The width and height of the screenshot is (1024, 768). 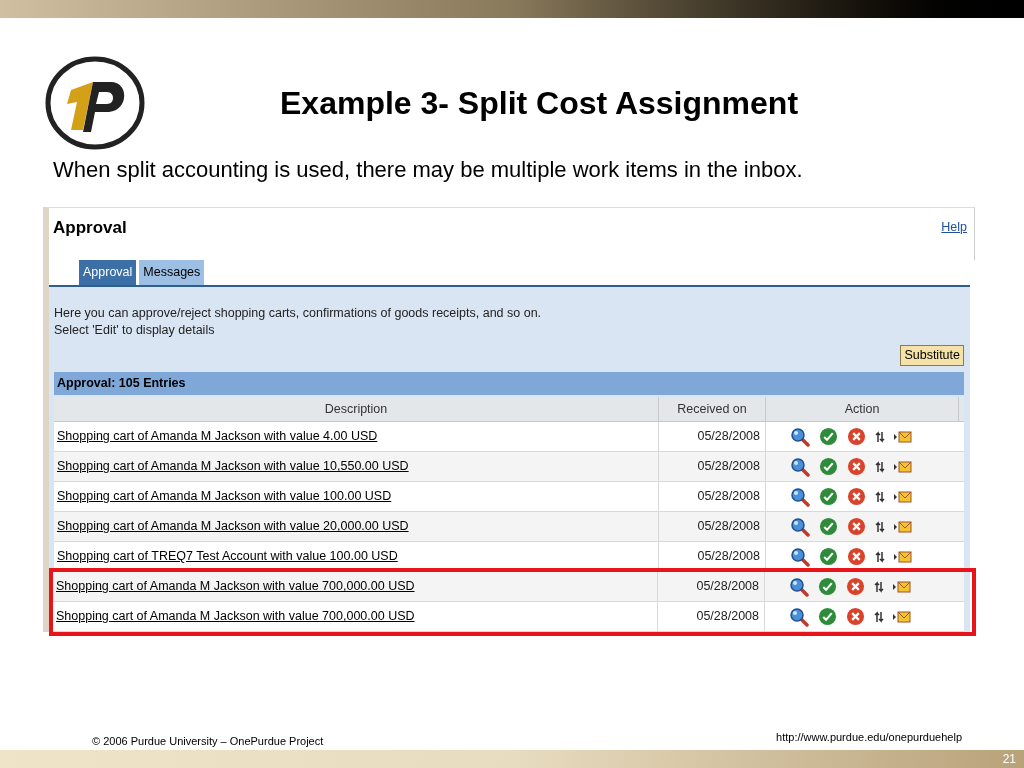 I want to click on page-title: Approval, so click(x=90, y=228).